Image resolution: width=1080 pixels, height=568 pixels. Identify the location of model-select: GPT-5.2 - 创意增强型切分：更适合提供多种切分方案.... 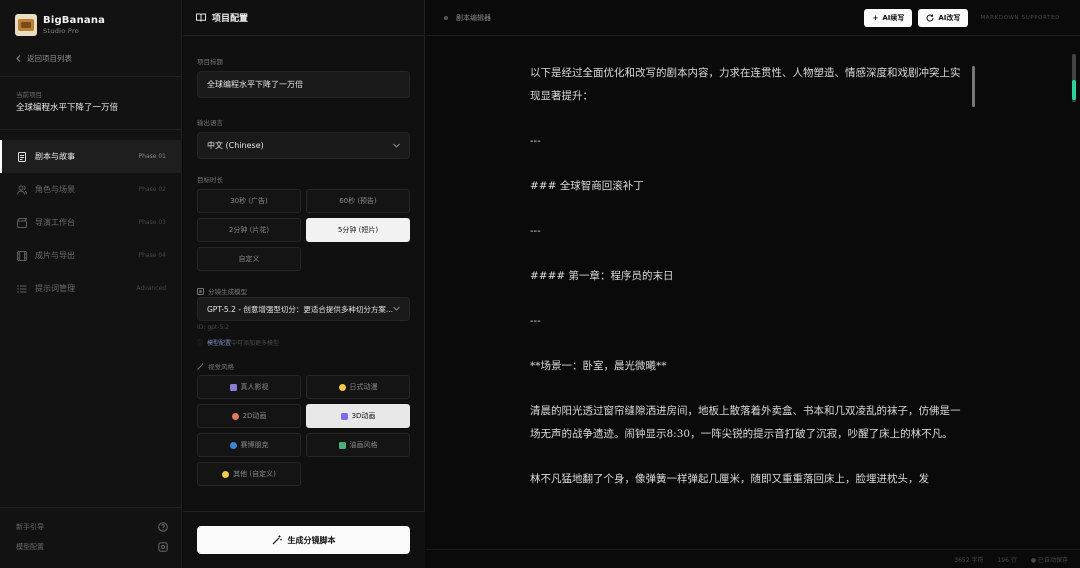
(303, 309).